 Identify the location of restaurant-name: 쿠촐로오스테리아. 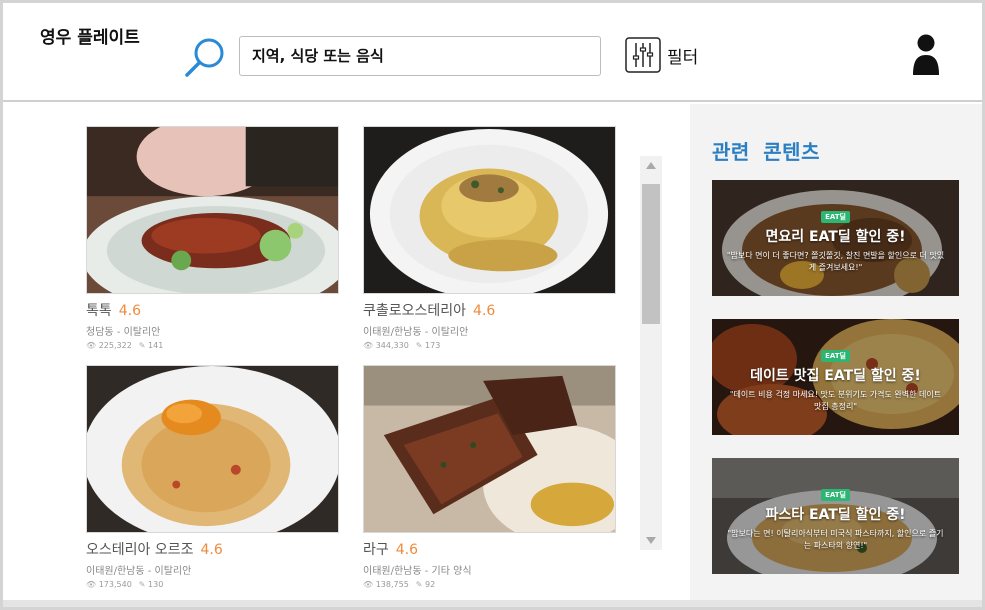
(415, 311).